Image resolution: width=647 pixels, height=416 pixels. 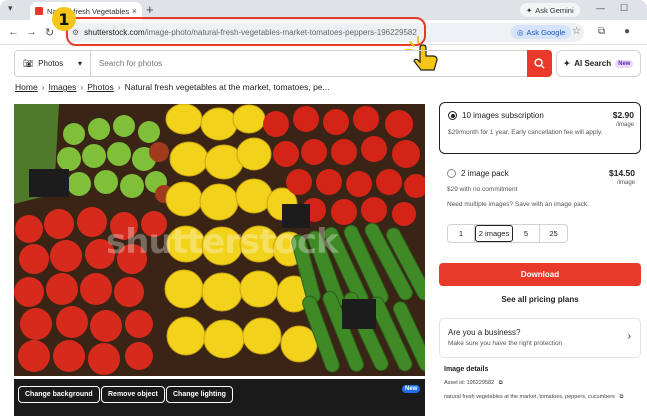 What do you see at coordinates (622, 173) in the screenshot?
I see `image-pack-price: $14.50` at bounding box center [622, 173].